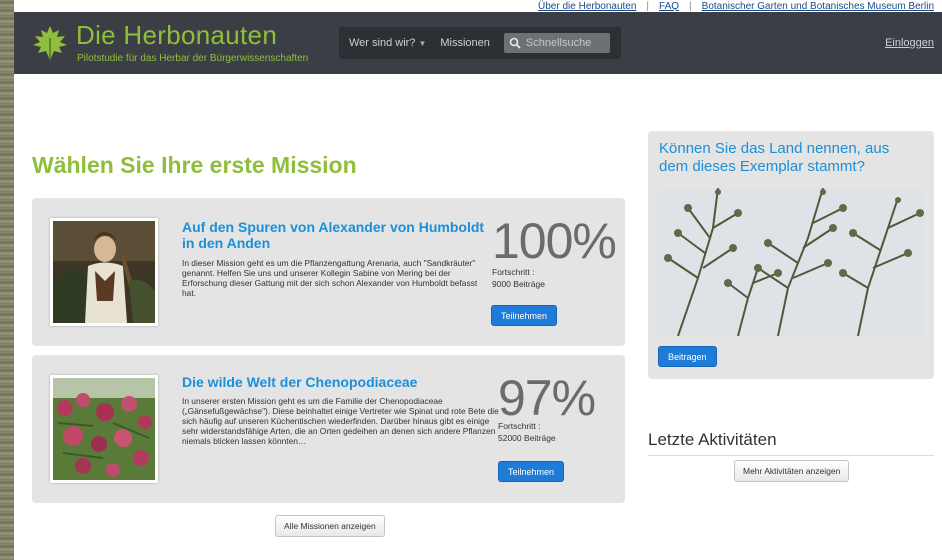 Image resolution: width=942 pixels, height=560 pixels. I want to click on login-link: Einloggen, so click(909, 43).